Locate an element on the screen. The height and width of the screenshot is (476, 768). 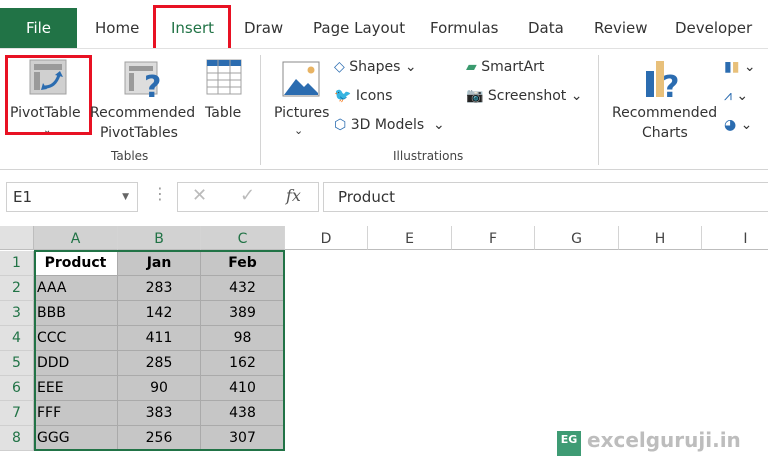
table-button: Table is located at coordinates (224, 88).